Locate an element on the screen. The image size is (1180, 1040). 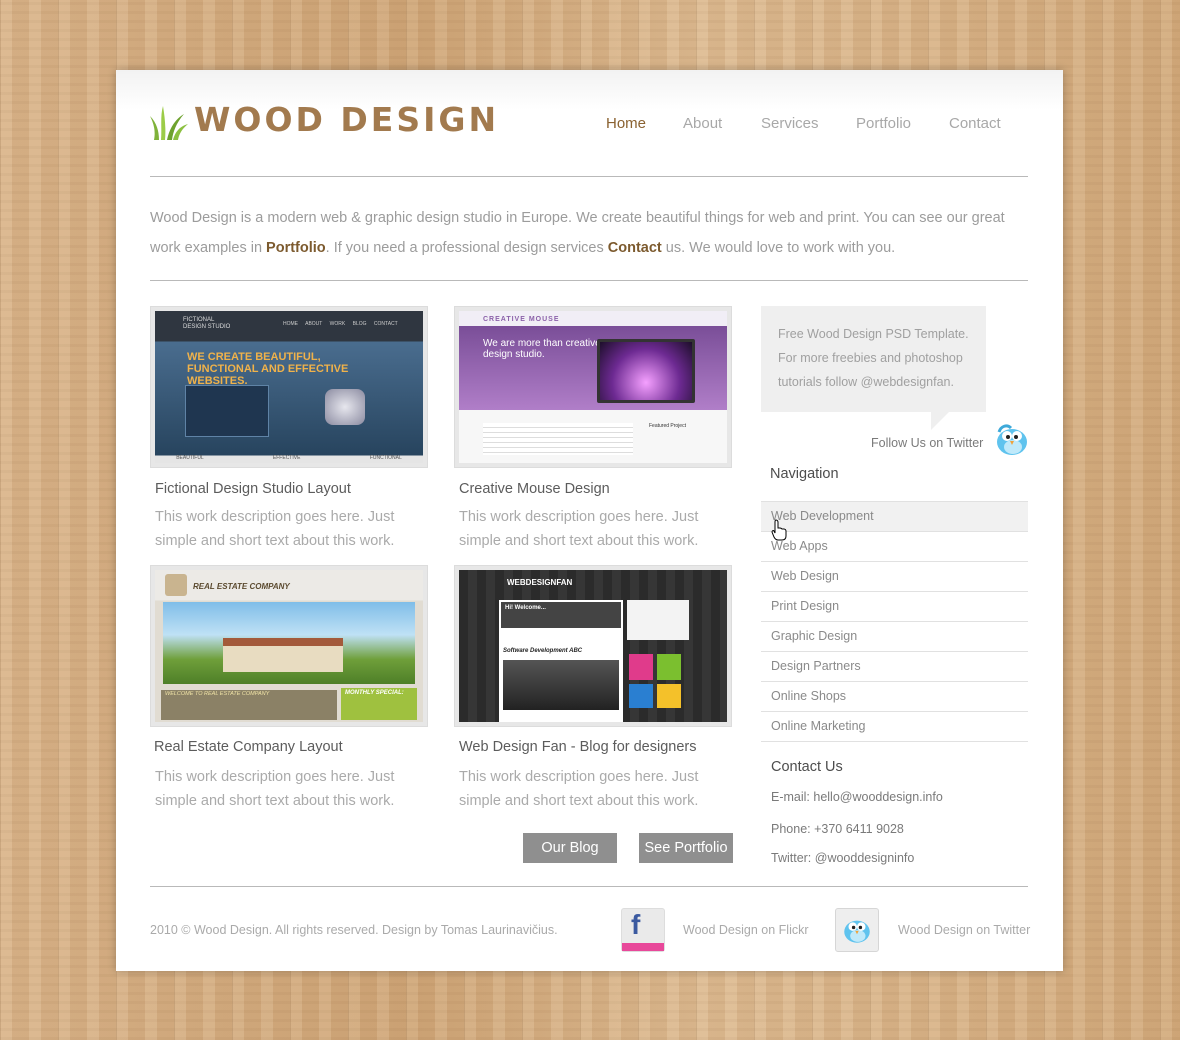
nav-about: About is located at coordinates (702, 123).